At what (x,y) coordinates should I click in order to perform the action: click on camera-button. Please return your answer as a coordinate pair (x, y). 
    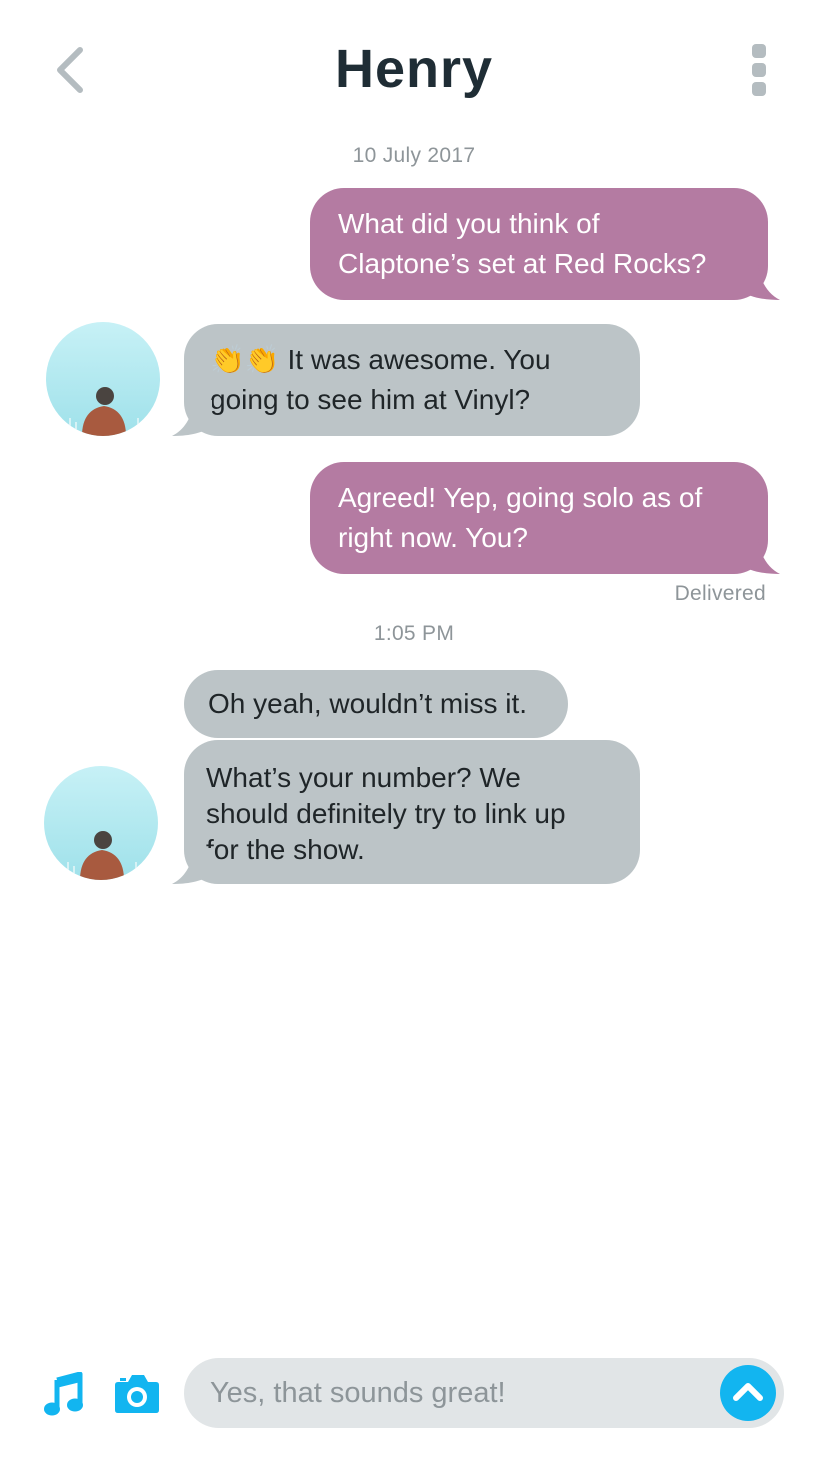
    Looking at the image, I should click on (137, 1393).